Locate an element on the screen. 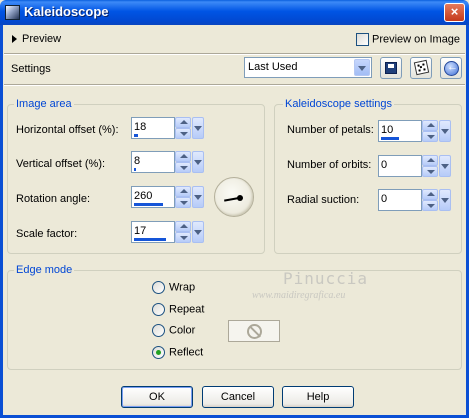 The height and width of the screenshot is (418, 469). radial-suction-value: 0 is located at coordinates (384, 199).